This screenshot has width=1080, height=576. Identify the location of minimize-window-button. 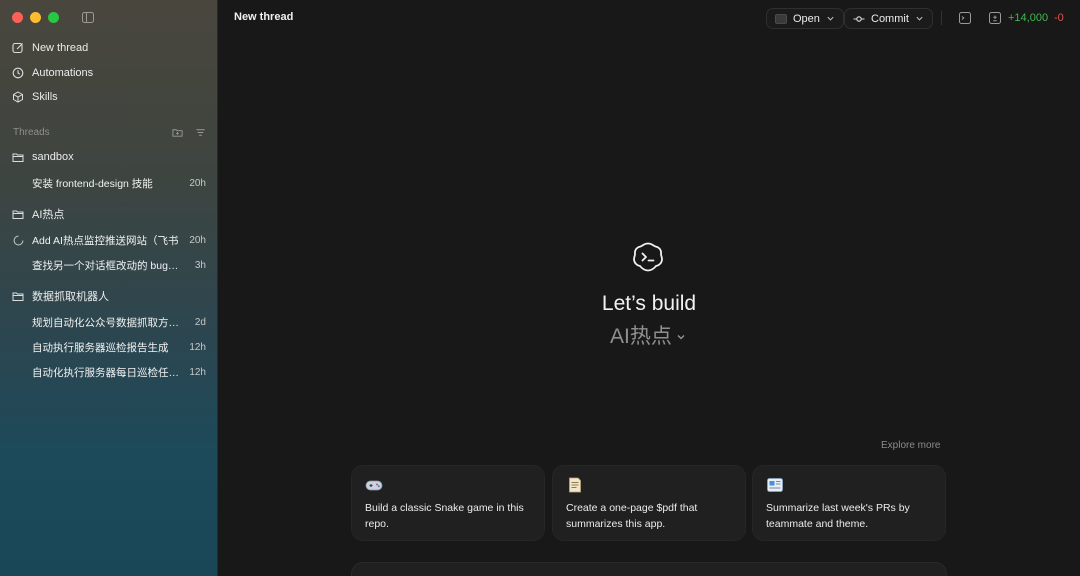
(35, 17).